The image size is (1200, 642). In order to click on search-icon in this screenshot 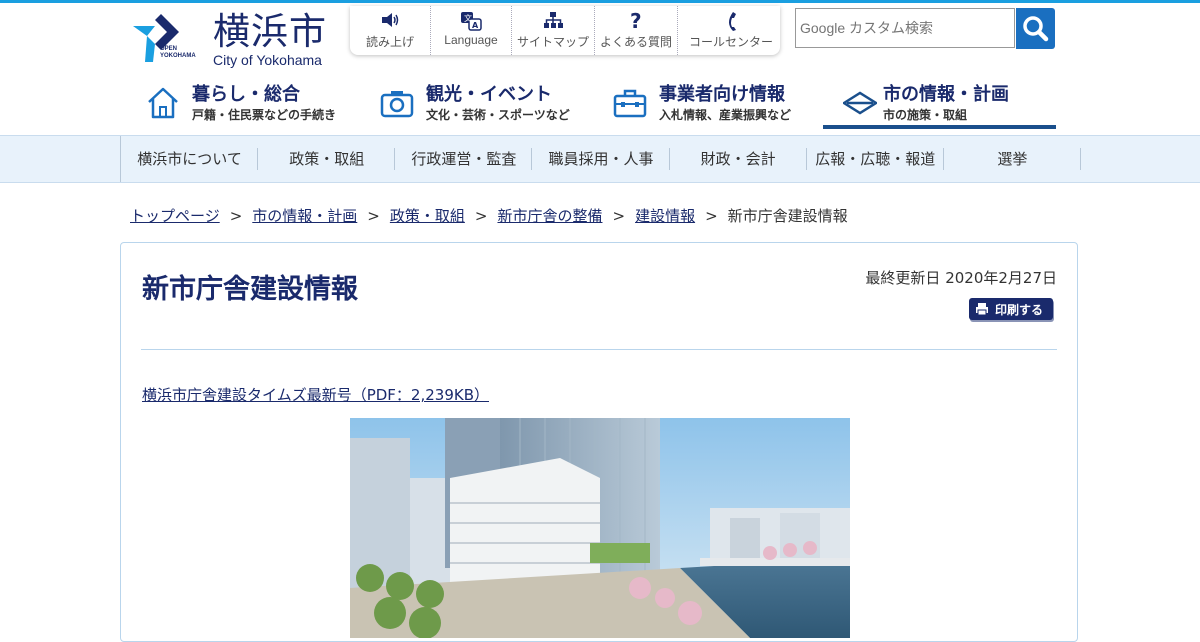, I will do `click(1036, 29)`.